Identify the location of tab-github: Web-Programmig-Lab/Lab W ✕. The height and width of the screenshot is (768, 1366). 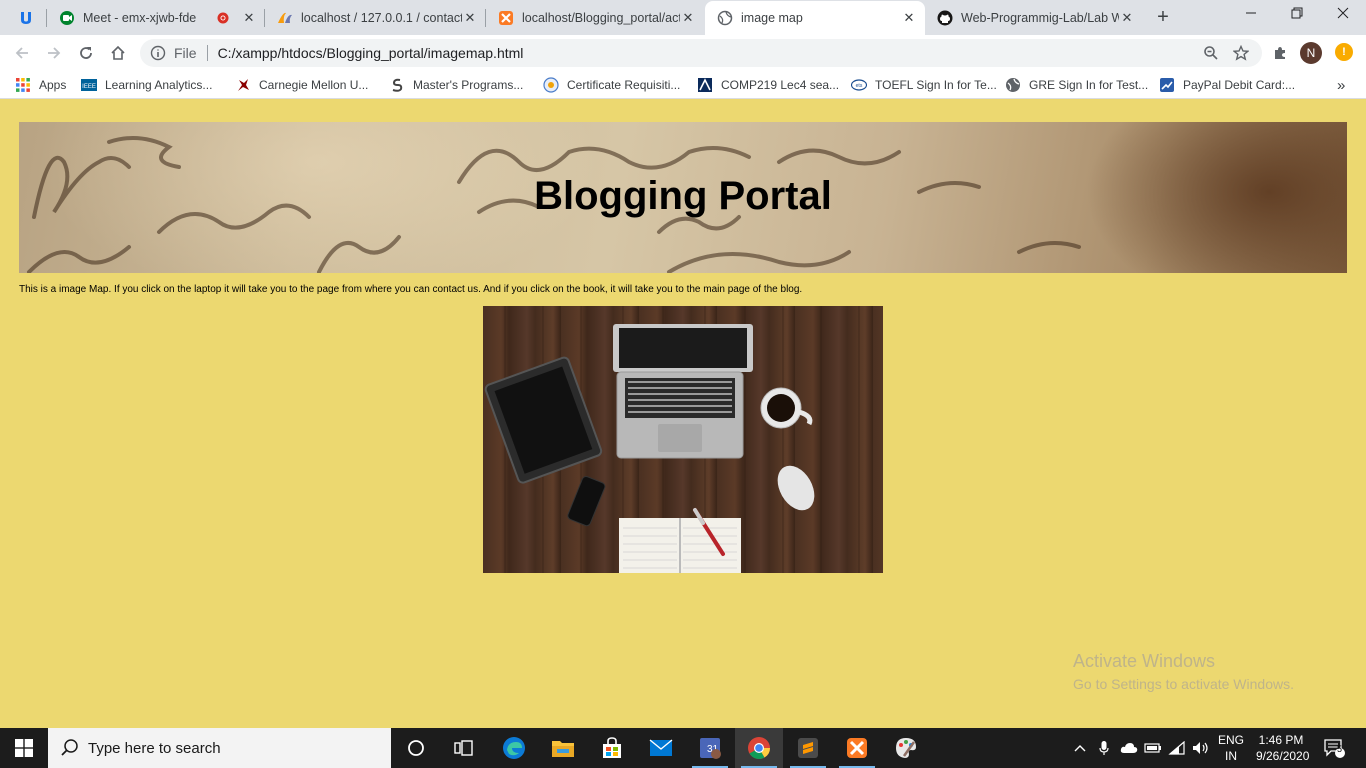
(1034, 17).